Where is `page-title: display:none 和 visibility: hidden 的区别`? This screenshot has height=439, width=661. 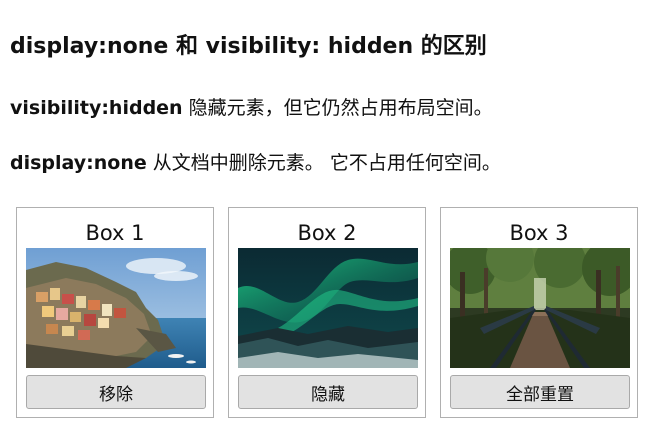 page-title: display:none 和 visibility: hidden 的区别 is located at coordinates (248, 46).